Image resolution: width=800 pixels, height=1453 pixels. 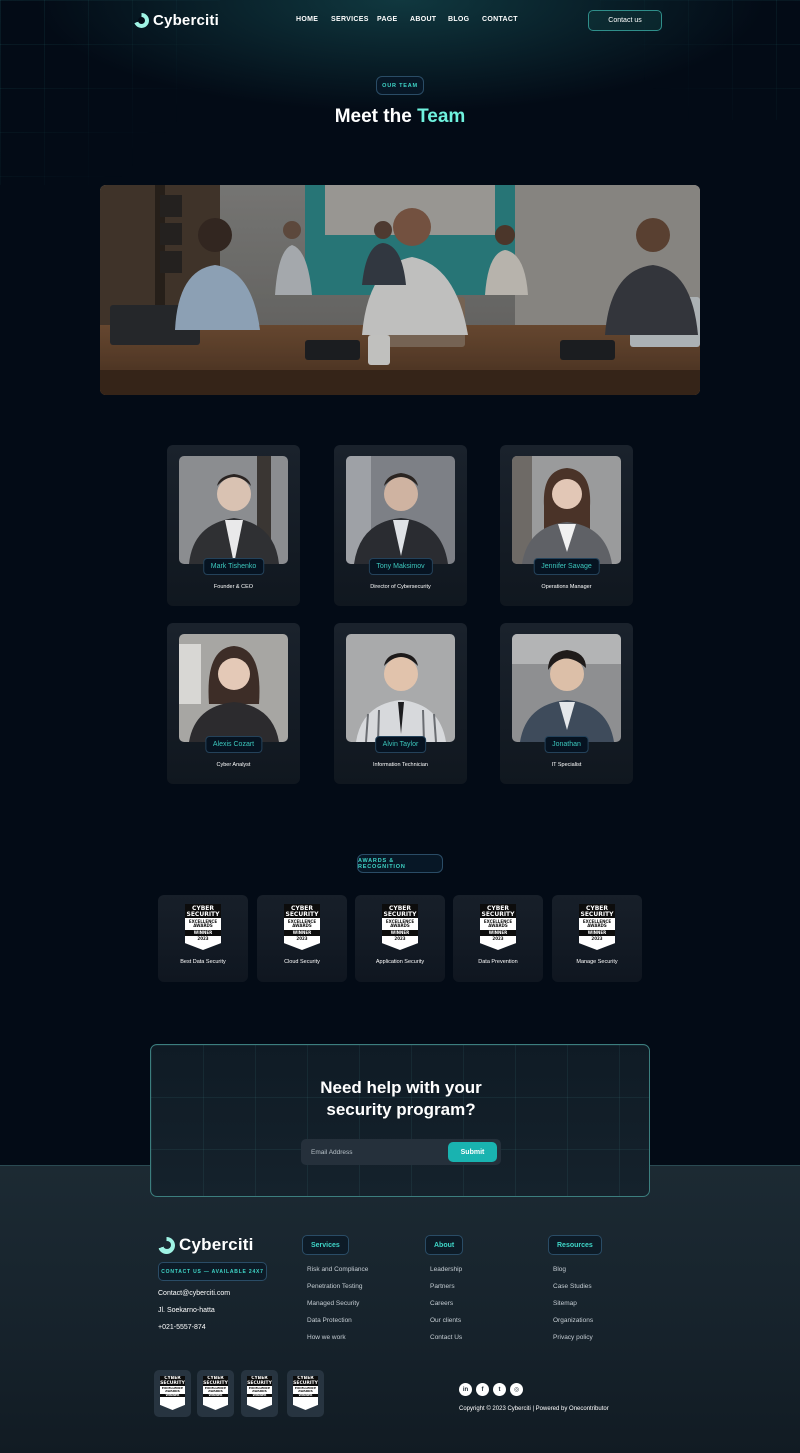 I want to click on cta-title: Need help with your security program?, so click(x=400, y=1099).